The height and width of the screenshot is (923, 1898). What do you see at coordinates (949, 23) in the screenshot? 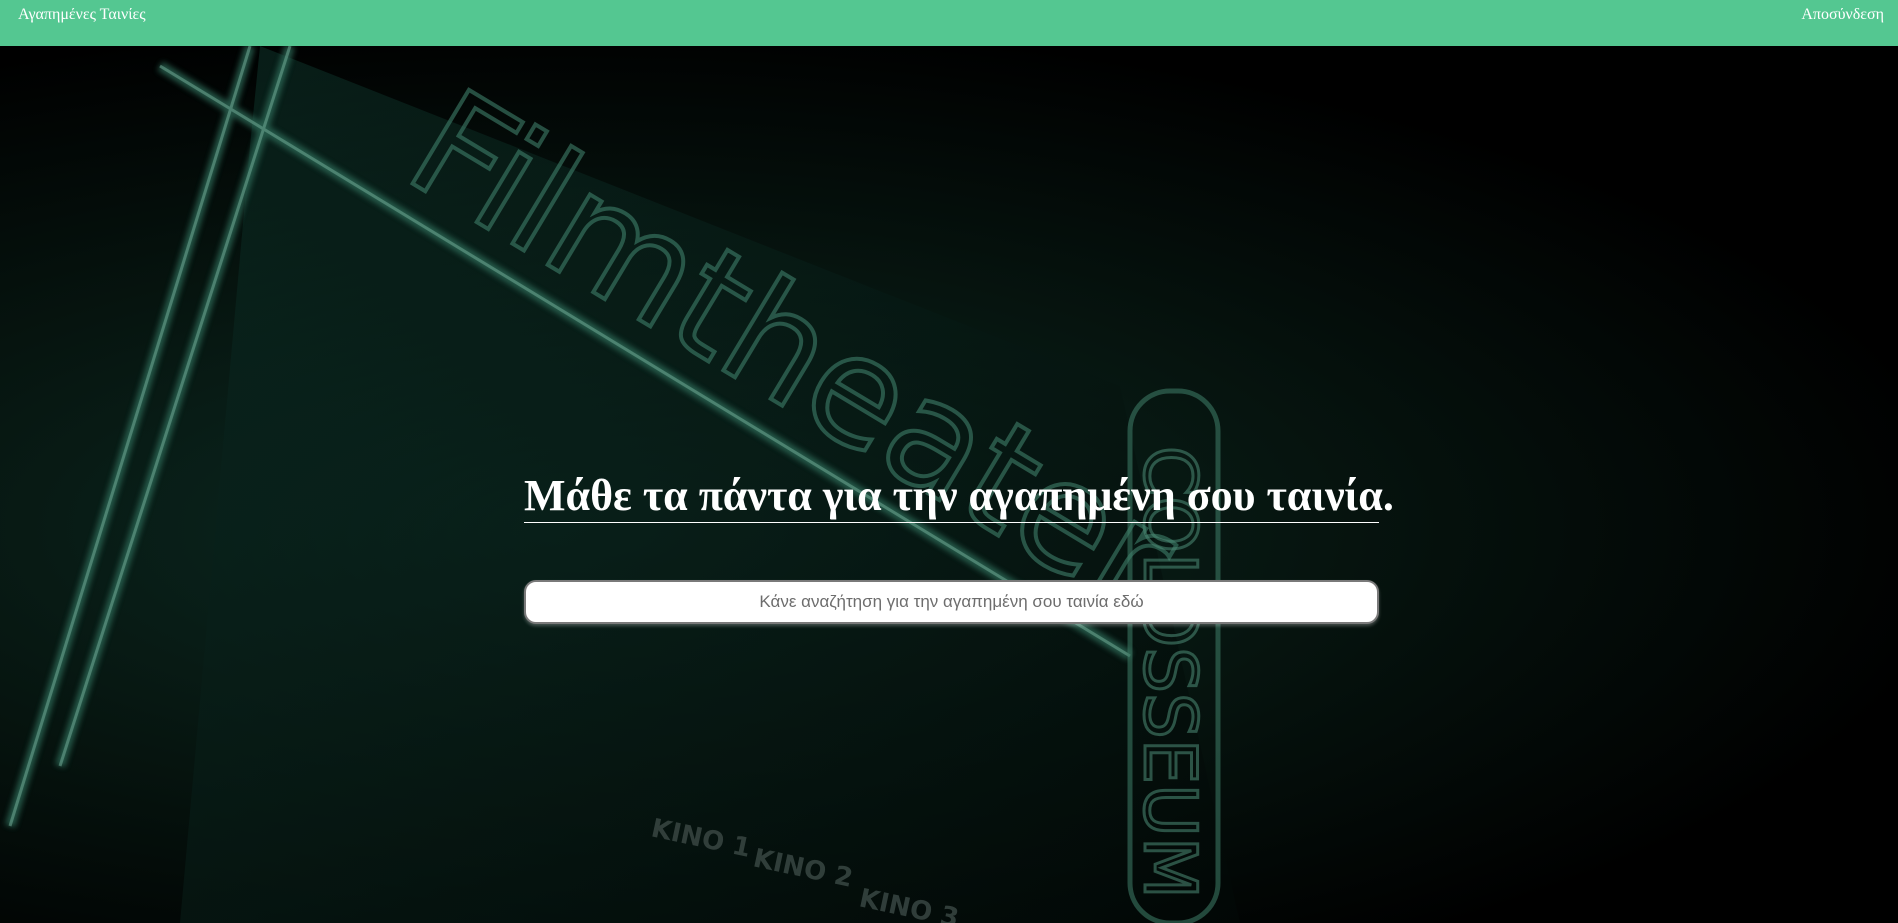
I see `top-navbar: Αγαπημένες Ταινίες Αποσύνδεση` at bounding box center [949, 23].